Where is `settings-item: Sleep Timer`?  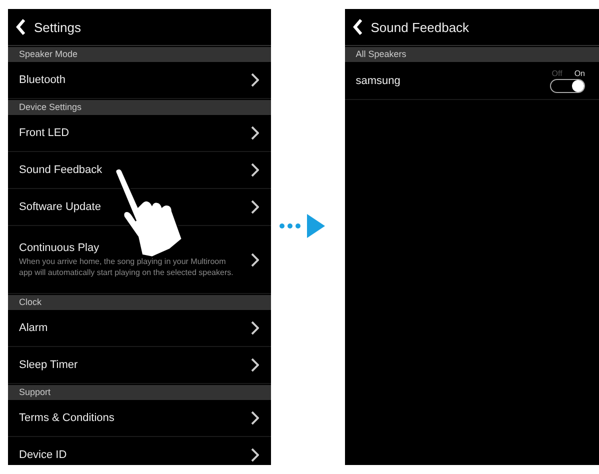 settings-item: Sleep Timer is located at coordinates (140, 365).